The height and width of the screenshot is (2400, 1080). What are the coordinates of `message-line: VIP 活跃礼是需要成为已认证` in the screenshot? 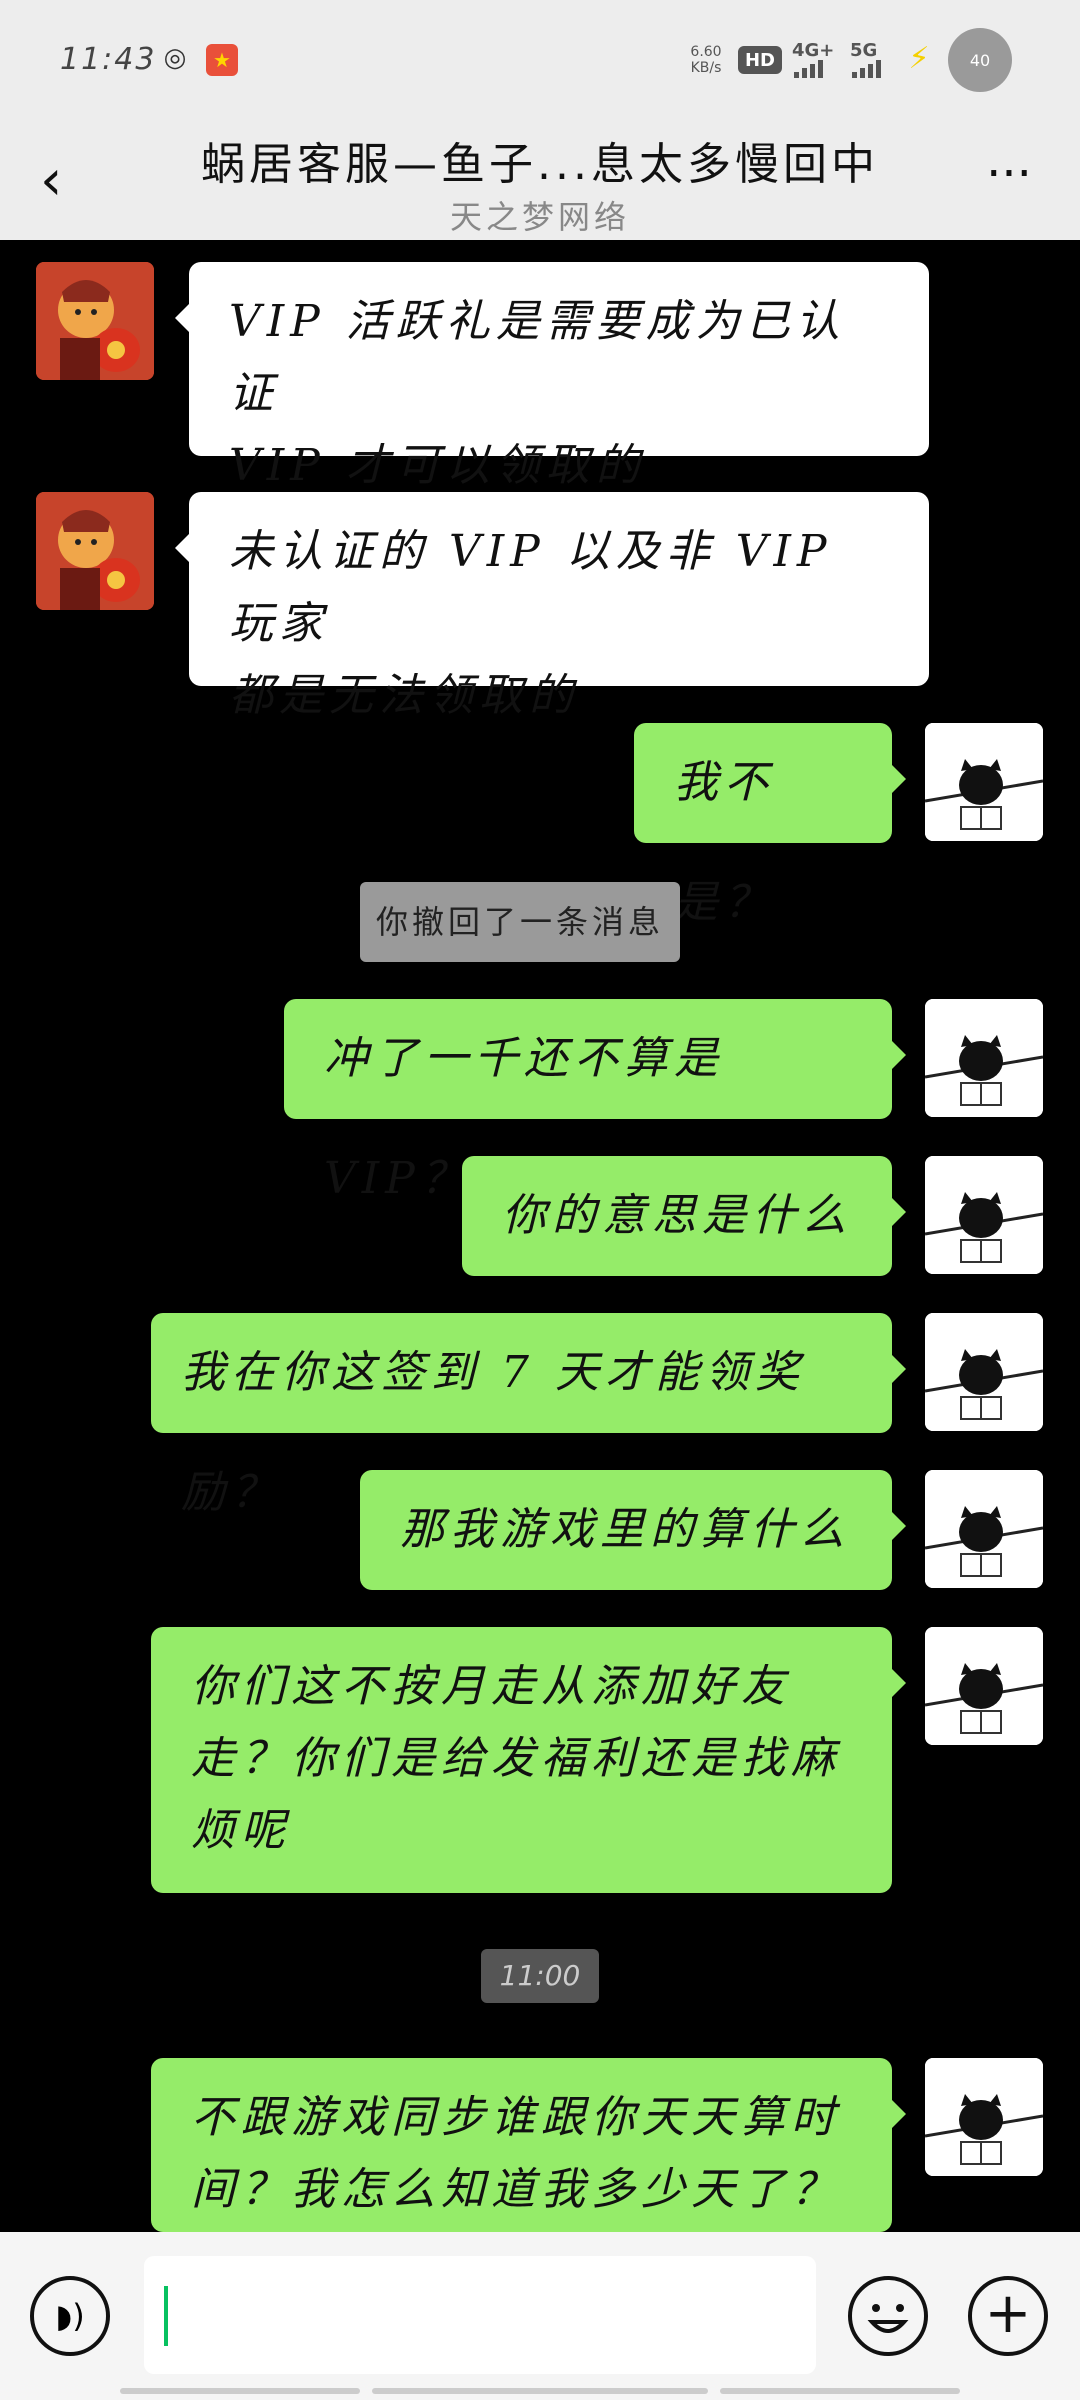 It's located at (537, 357).